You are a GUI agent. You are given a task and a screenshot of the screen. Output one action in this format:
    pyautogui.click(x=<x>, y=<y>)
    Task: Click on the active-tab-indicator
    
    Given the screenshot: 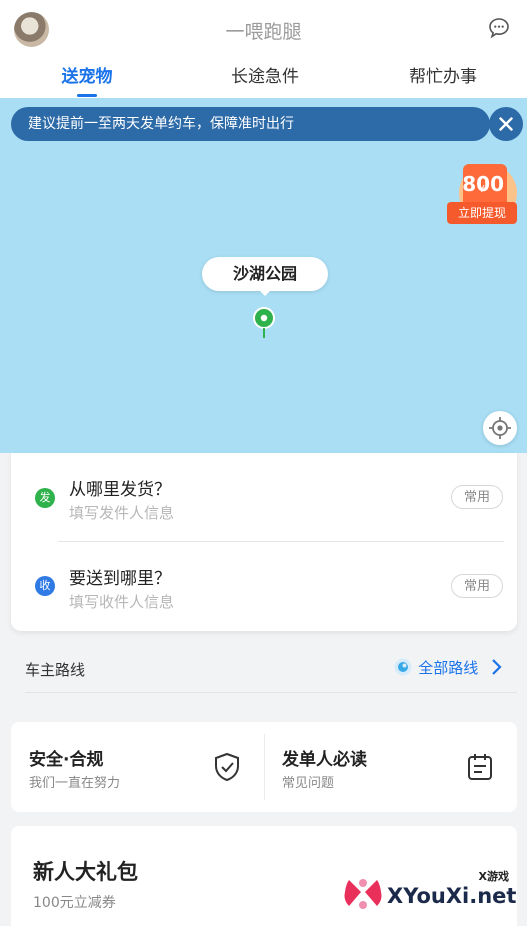 What is the action you would take?
    pyautogui.click(x=87, y=95)
    